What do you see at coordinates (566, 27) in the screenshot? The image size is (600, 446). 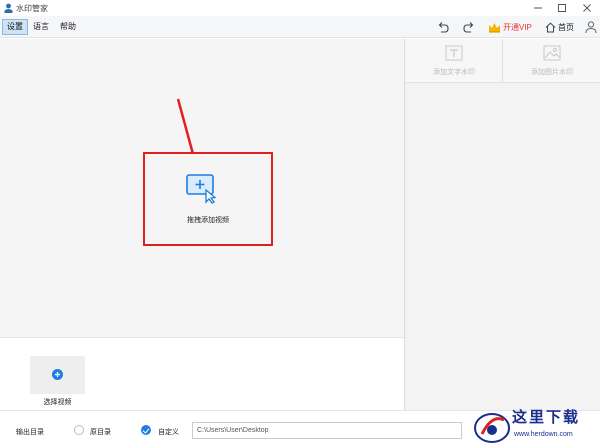 I see `home-label: 首页` at bounding box center [566, 27].